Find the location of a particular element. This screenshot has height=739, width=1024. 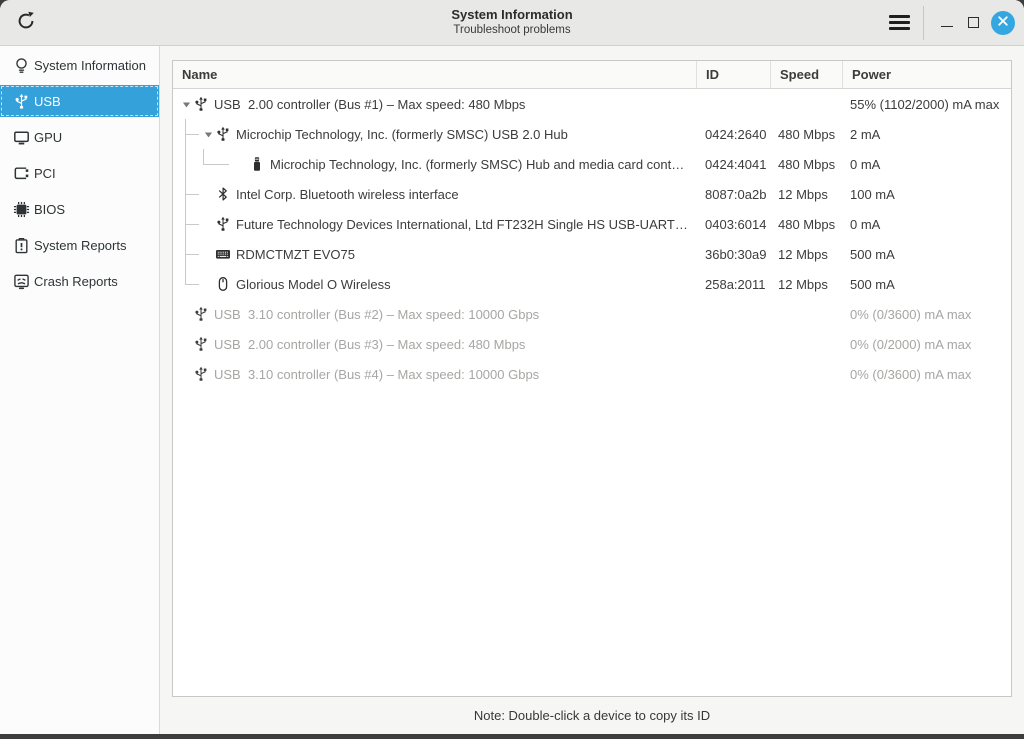

close-button is located at coordinates (1003, 22).